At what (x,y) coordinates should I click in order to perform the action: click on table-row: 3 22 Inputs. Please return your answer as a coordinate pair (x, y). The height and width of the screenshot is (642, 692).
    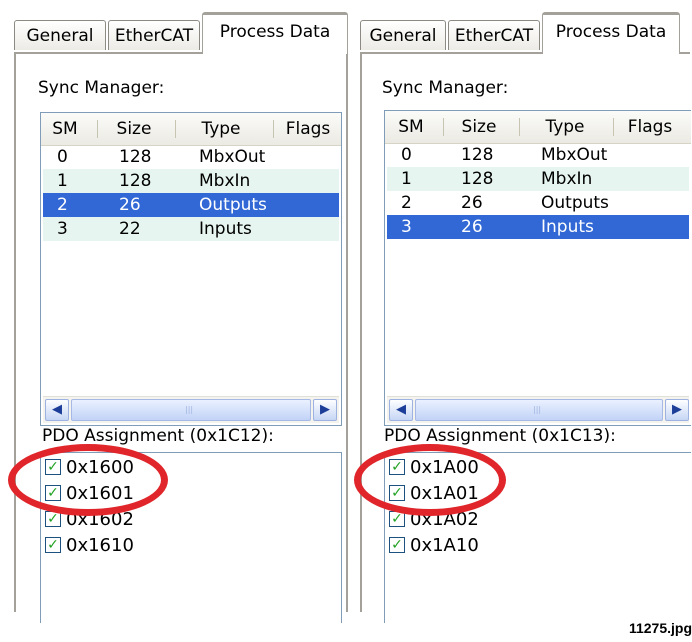
    Looking at the image, I should click on (191, 229).